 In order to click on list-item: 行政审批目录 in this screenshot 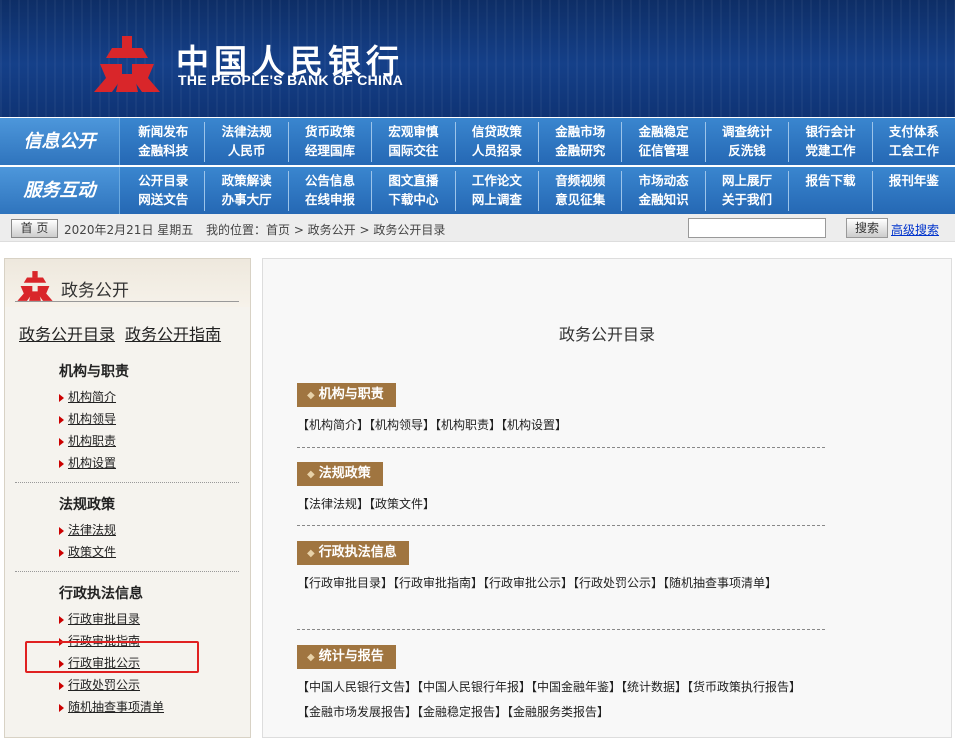, I will do `click(111, 619)`.